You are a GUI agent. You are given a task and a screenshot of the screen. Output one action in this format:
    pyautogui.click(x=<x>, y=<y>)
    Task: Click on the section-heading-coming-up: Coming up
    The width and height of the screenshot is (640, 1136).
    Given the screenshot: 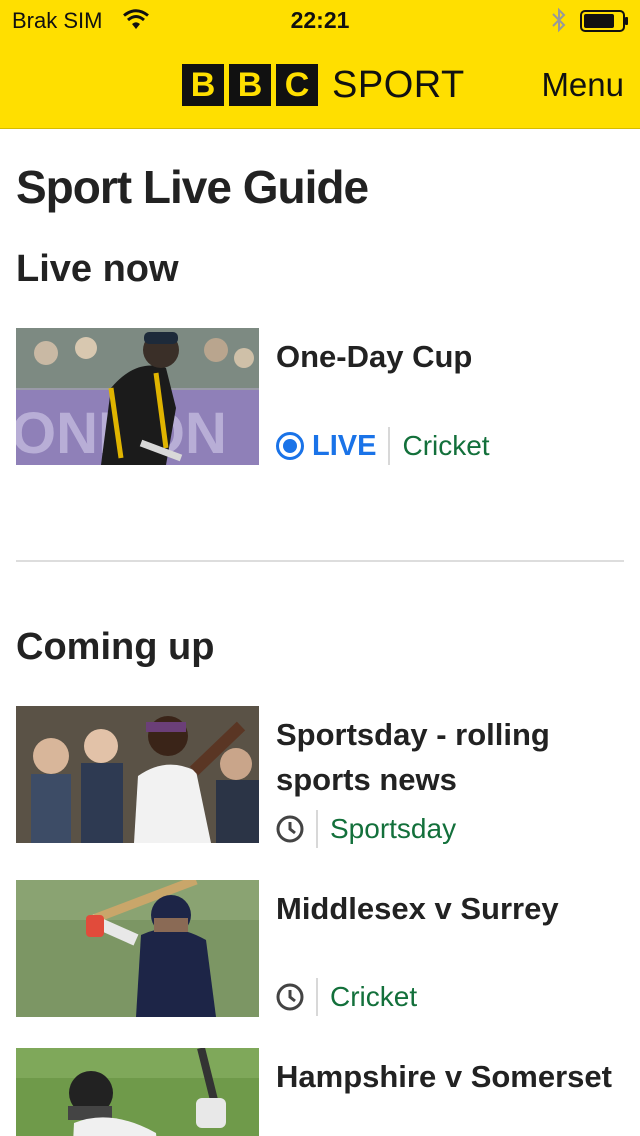 What is the action you would take?
    pyautogui.click(x=115, y=647)
    